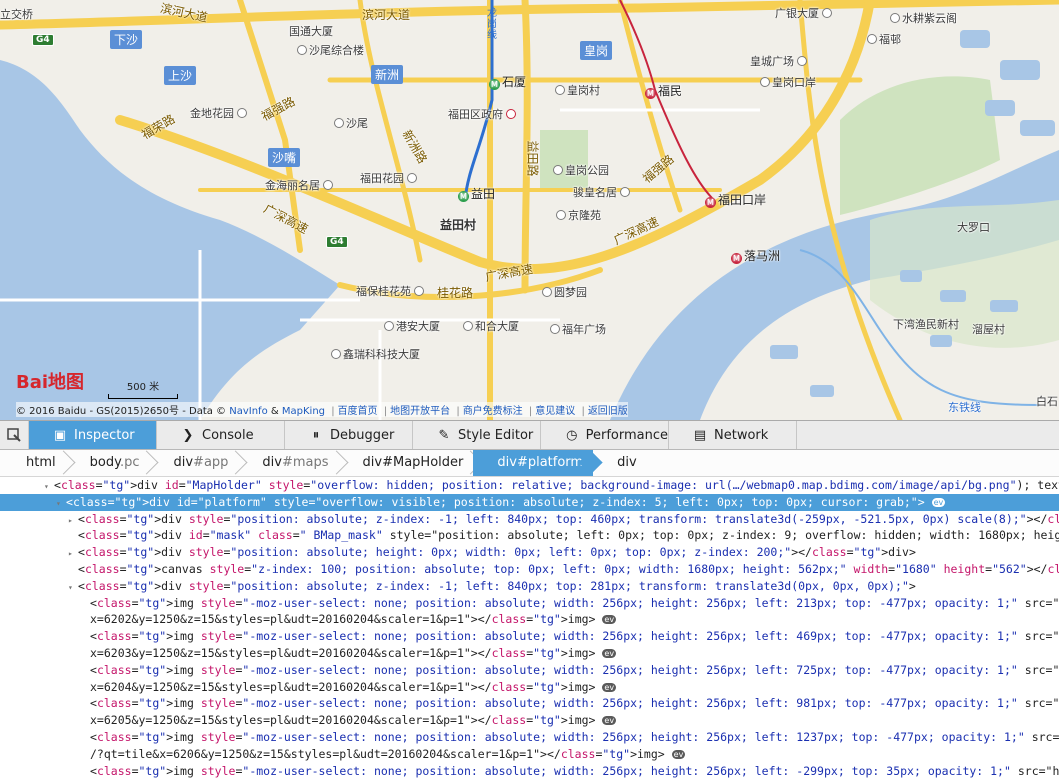  What do you see at coordinates (578, 329) in the screenshot?
I see `poi: 福年广场` at bounding box center [578, 329].